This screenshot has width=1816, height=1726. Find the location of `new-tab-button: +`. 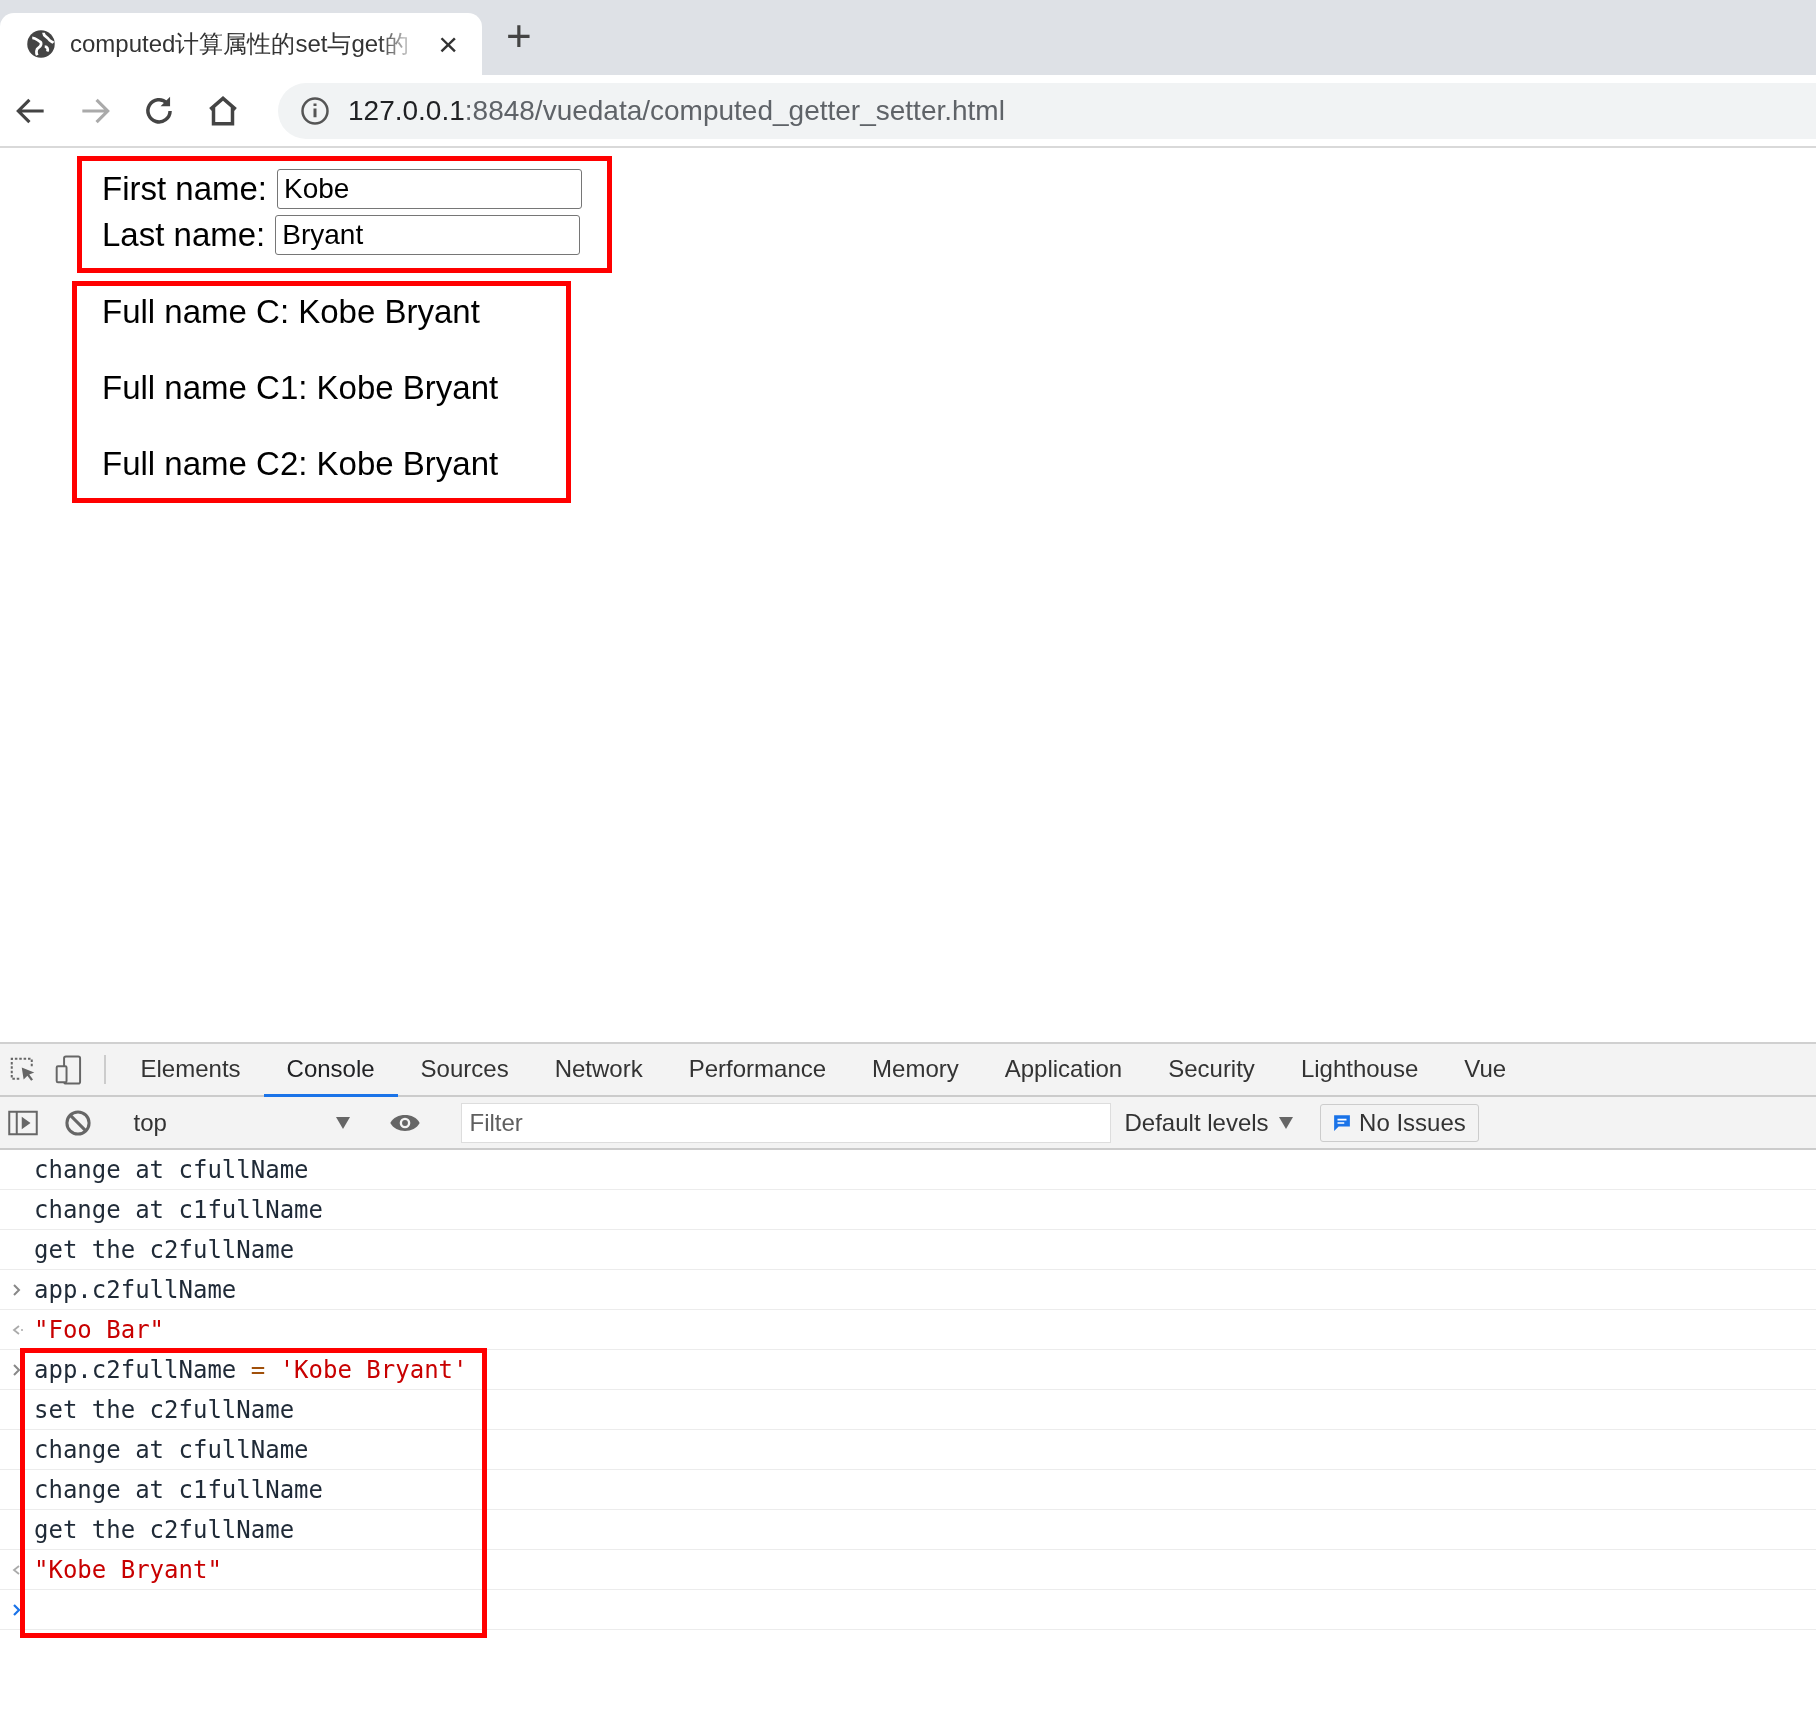

new-tab-button: + is located at coordinates (519, 35).